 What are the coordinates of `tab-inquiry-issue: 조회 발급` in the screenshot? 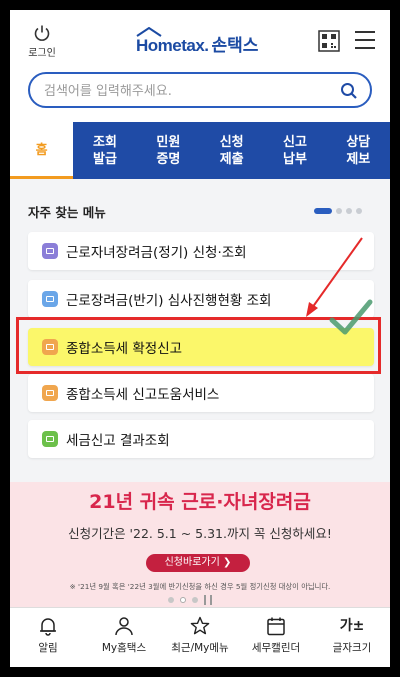 It's located at (104, 150).